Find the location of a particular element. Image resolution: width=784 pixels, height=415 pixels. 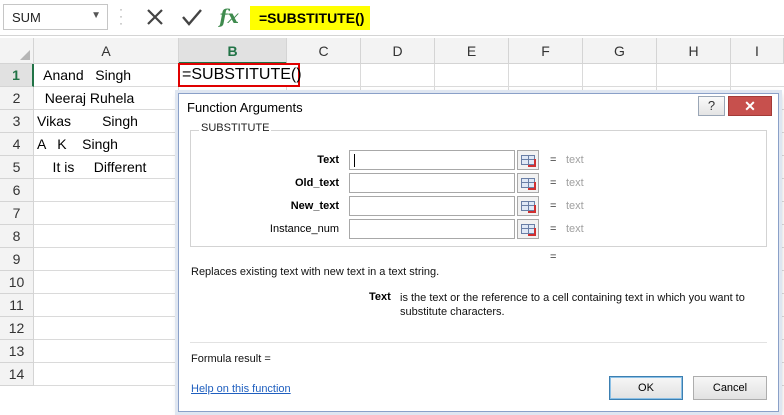

row-header-12: 12 is located at coordinates (17, 328).